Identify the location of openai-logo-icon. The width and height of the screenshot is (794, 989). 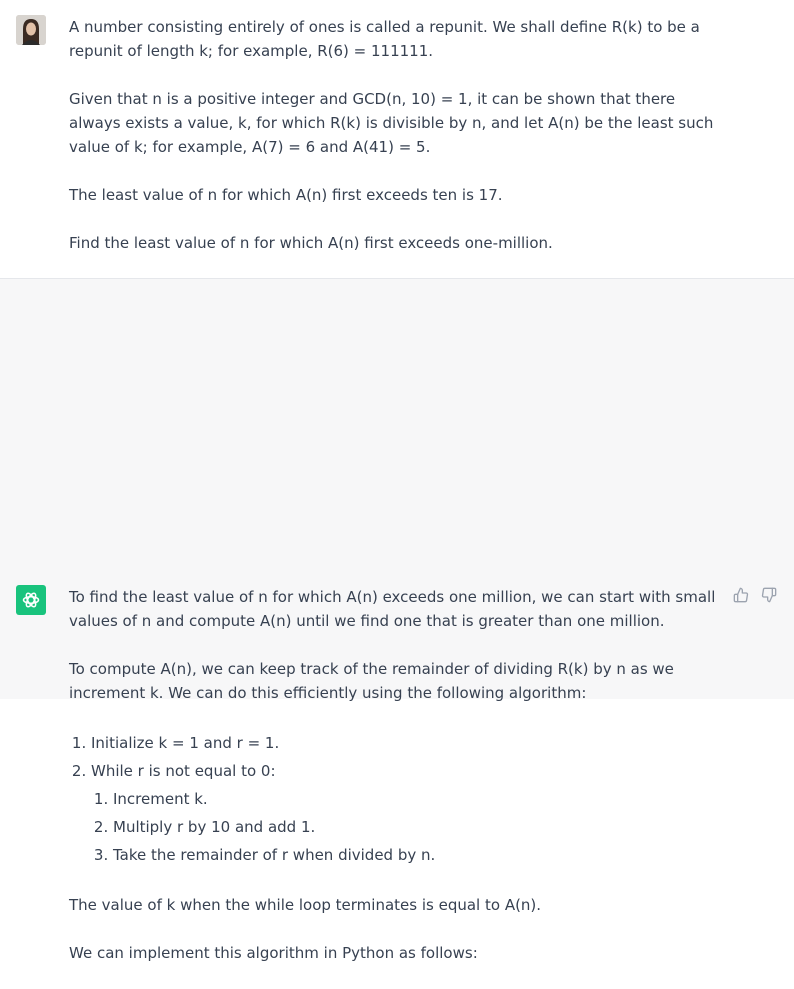
(31, 600).